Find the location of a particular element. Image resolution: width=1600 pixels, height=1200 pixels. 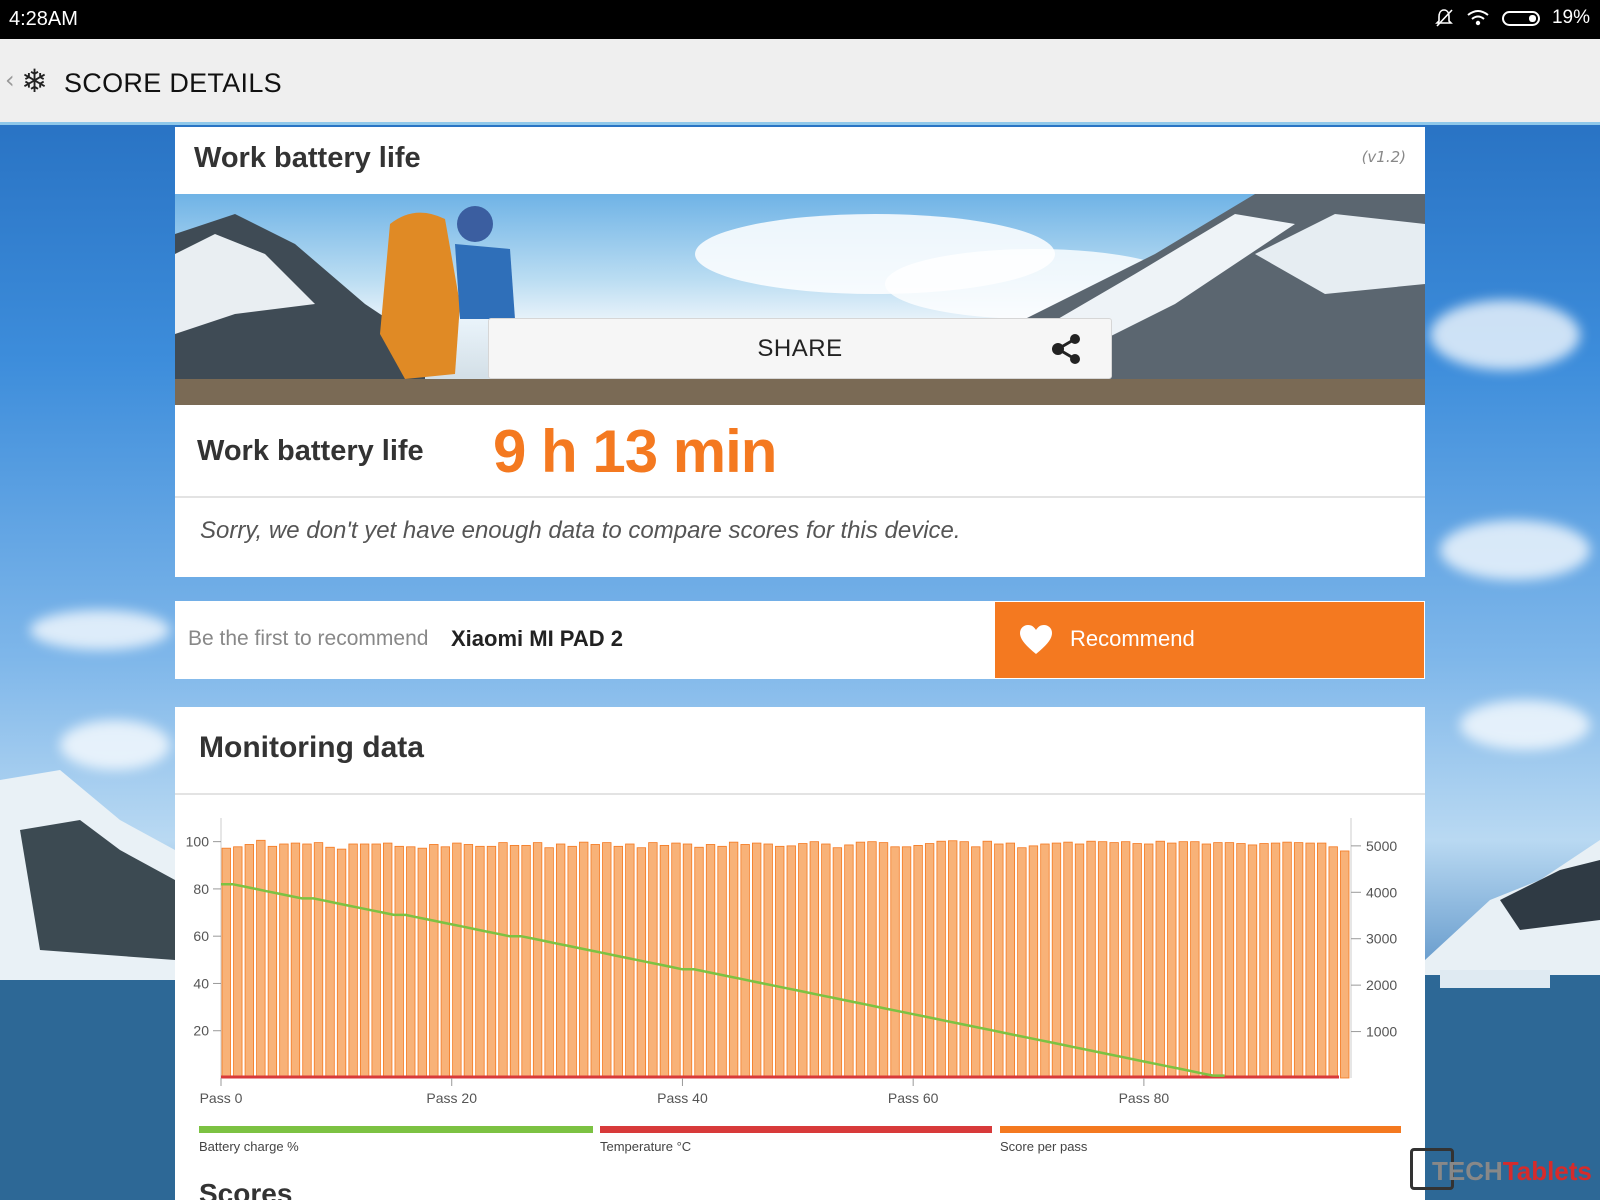

legend-battery: Battery charge % is located at coordinates (396, 1141).